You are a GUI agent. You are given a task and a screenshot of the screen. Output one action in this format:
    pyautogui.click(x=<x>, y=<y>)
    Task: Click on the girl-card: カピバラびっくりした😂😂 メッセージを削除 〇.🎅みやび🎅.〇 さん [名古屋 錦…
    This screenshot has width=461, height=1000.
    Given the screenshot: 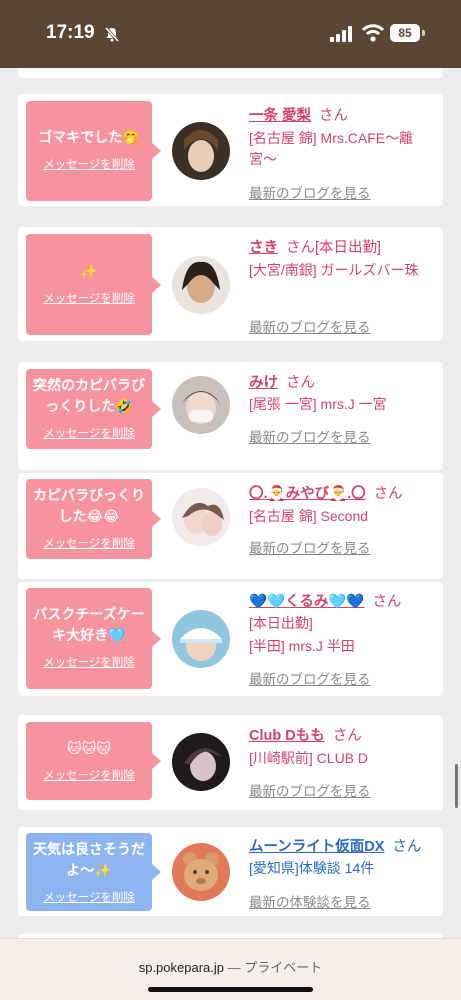 What is the action you would take?
    pyautogui.click(x=230, y=526)
    